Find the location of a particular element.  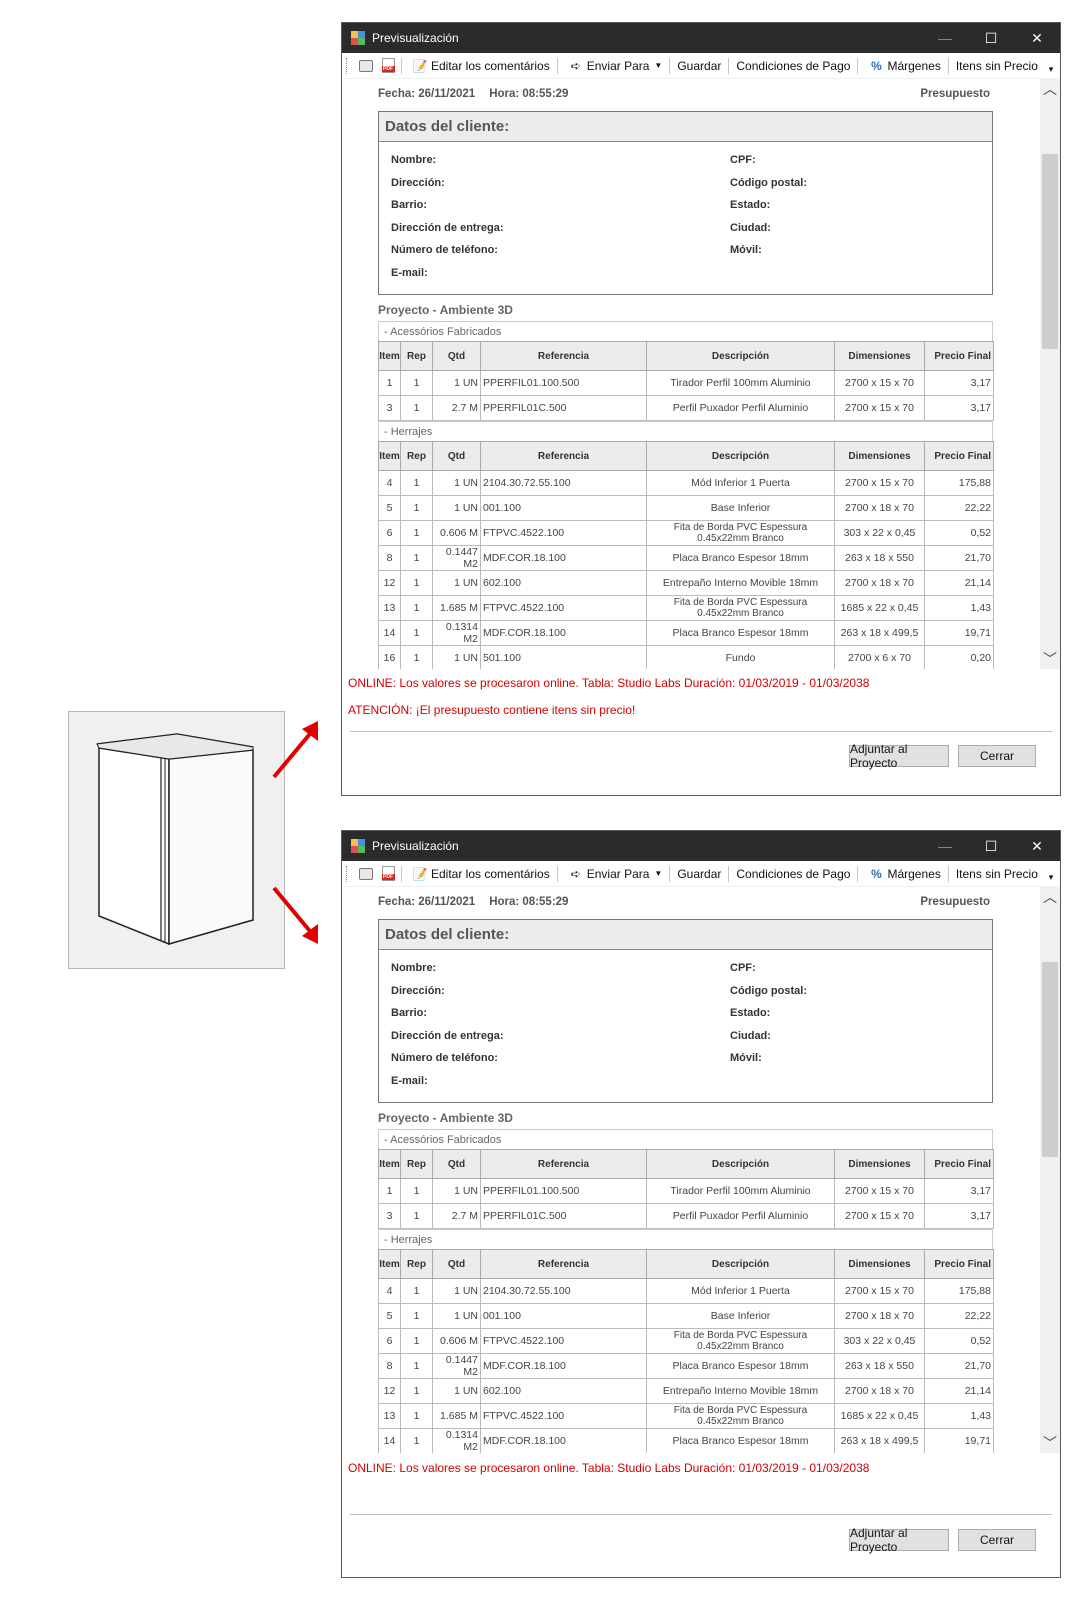

section-label: - Herrajes is located at coordinates (685, 1239).